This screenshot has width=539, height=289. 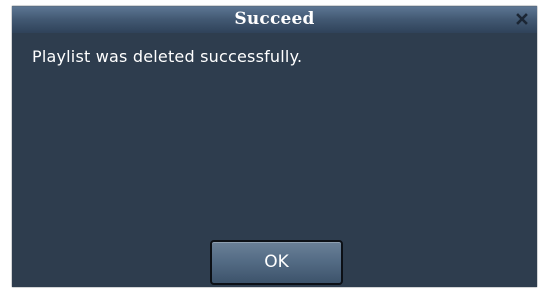 I want to click on dialog-message: Playlist was deleted successfully., so click(x=167, y=56).